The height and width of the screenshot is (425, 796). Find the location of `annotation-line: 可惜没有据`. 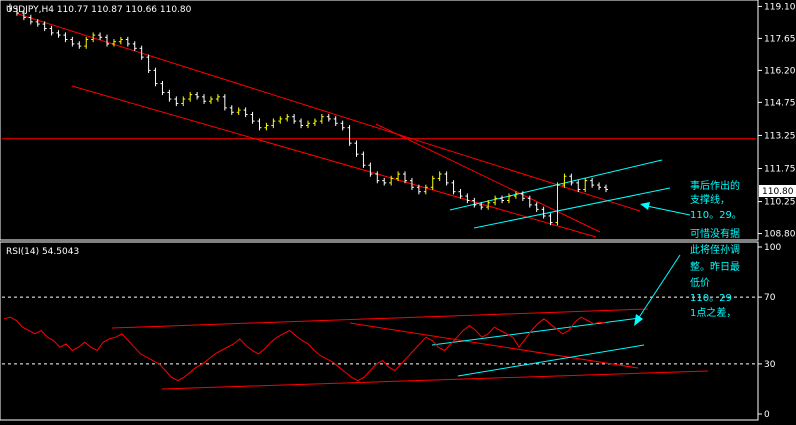

annotation-line: 可惜没有据 is located at coordinates (715, 233).